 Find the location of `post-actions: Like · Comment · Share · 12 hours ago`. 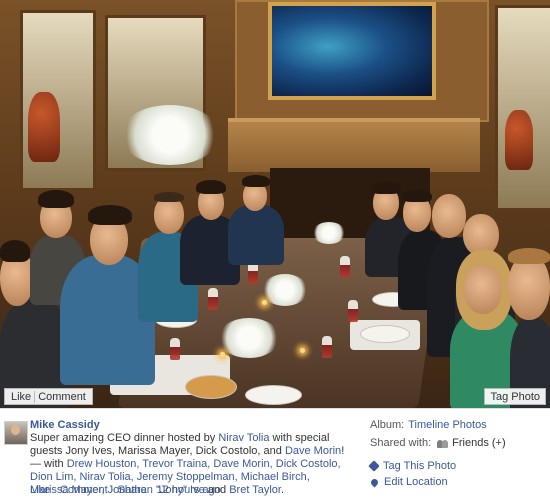

post-actions: Like · Comment · Share · 12 hours ago is located at coordinates (125, 490).